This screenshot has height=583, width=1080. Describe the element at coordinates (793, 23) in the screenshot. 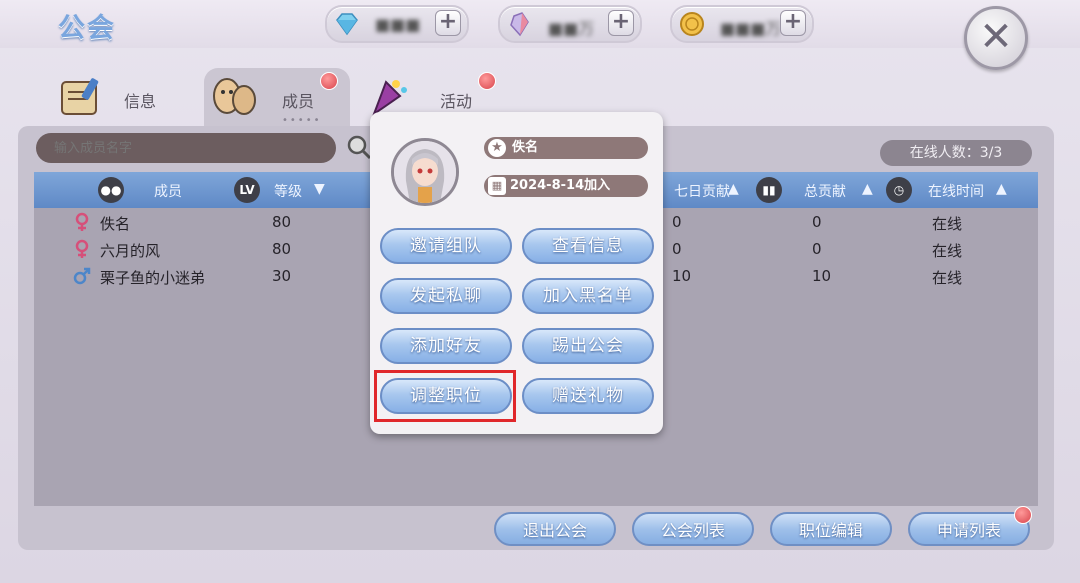

I see `add-gold-button: +` at that location.